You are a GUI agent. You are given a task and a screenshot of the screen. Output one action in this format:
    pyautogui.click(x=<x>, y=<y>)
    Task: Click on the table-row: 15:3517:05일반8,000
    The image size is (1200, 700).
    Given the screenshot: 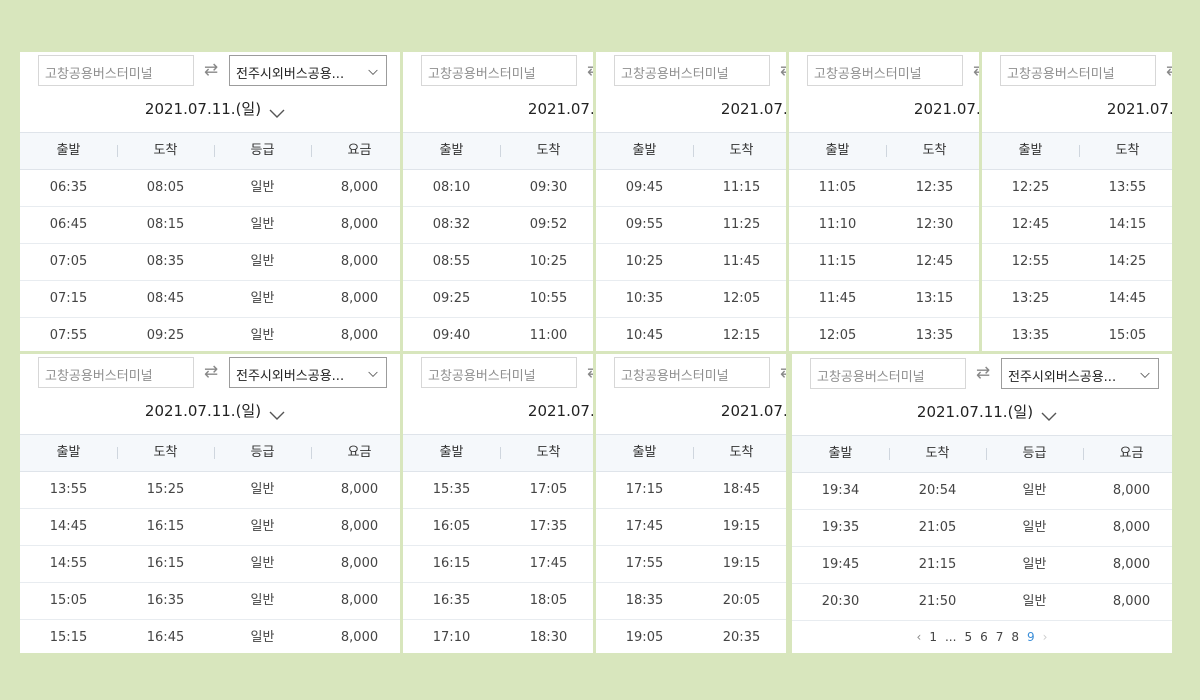 What is the action you would take?
    pyautogui.click(x=498, y=490)
    